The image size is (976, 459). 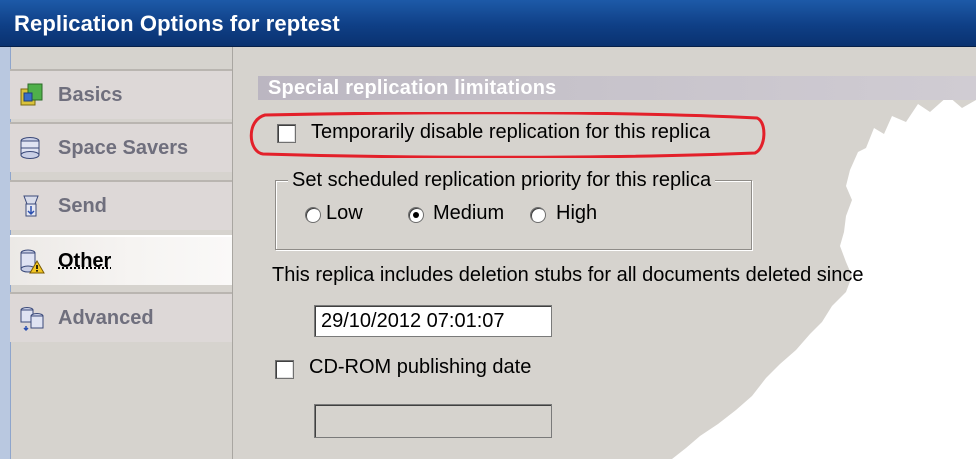 I want to click on priority-low-label: Low, so click(x=344, y=213).